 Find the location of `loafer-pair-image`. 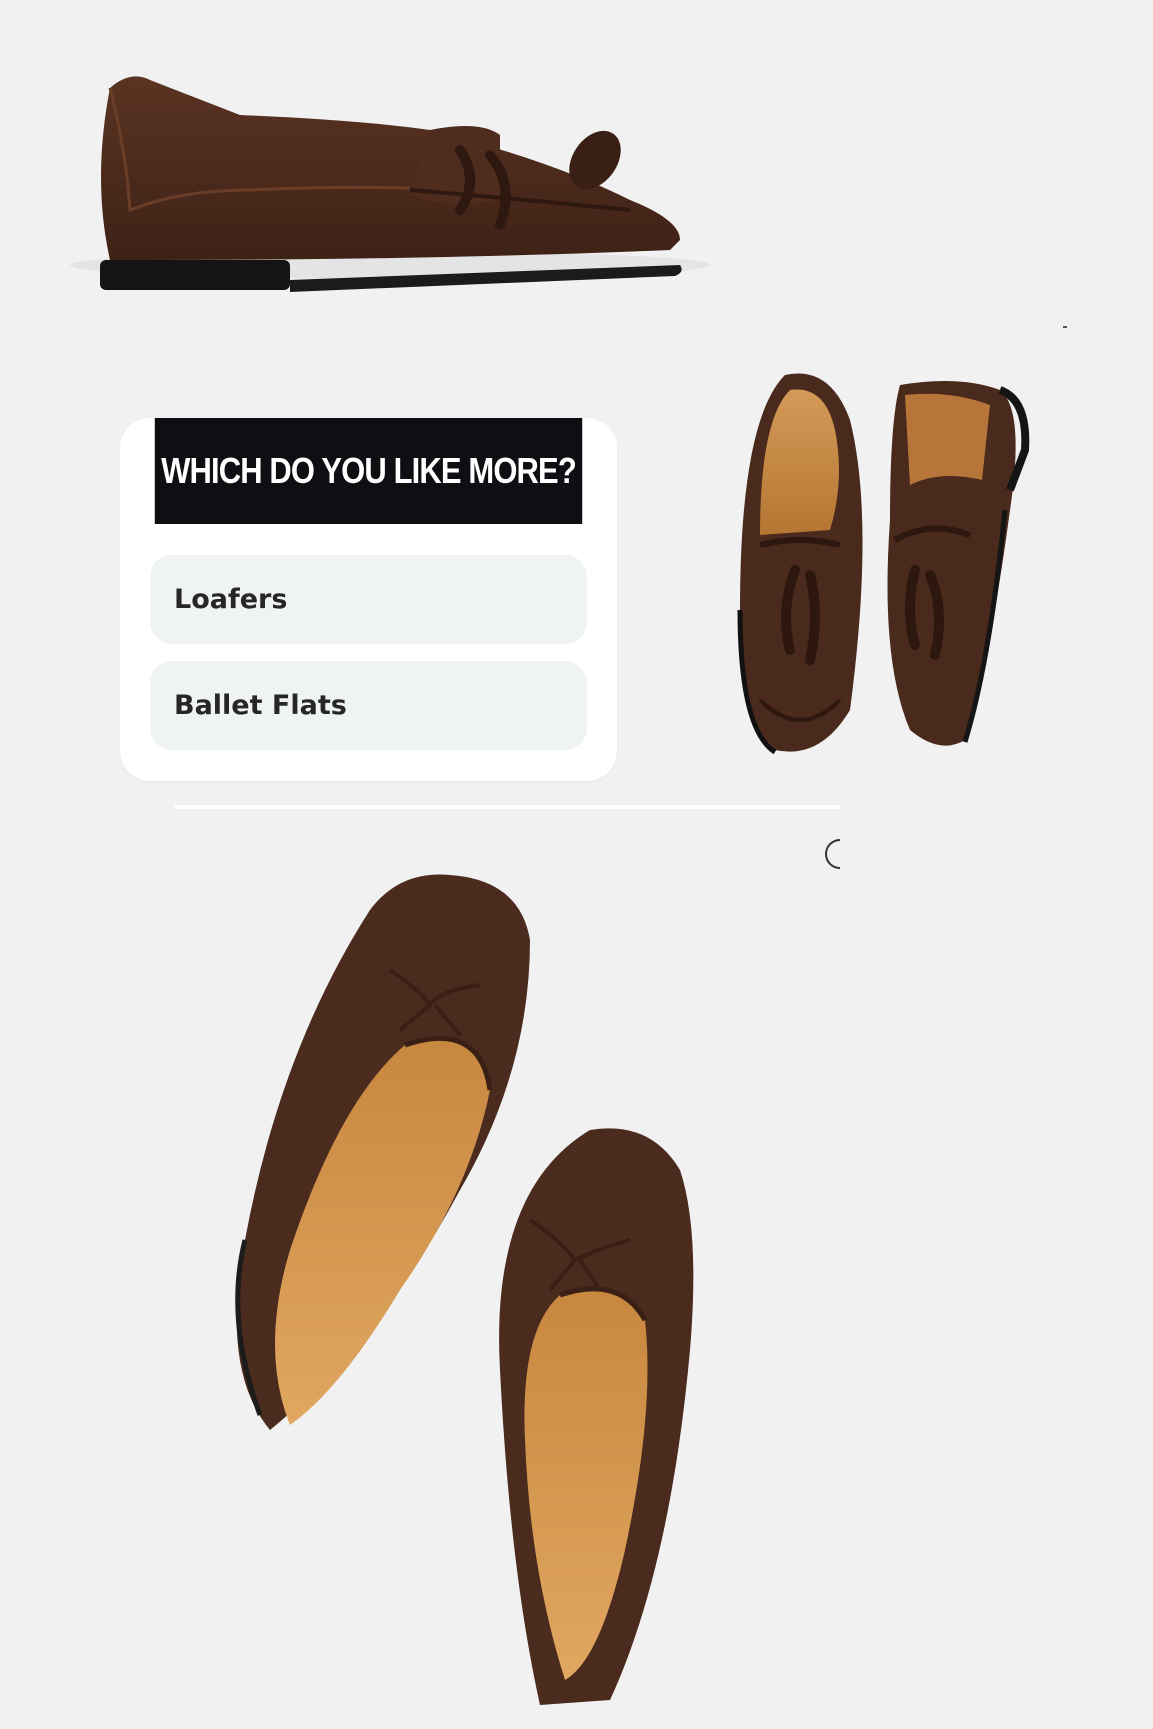

loafer-pair-image is located at coordinates (883, 564).